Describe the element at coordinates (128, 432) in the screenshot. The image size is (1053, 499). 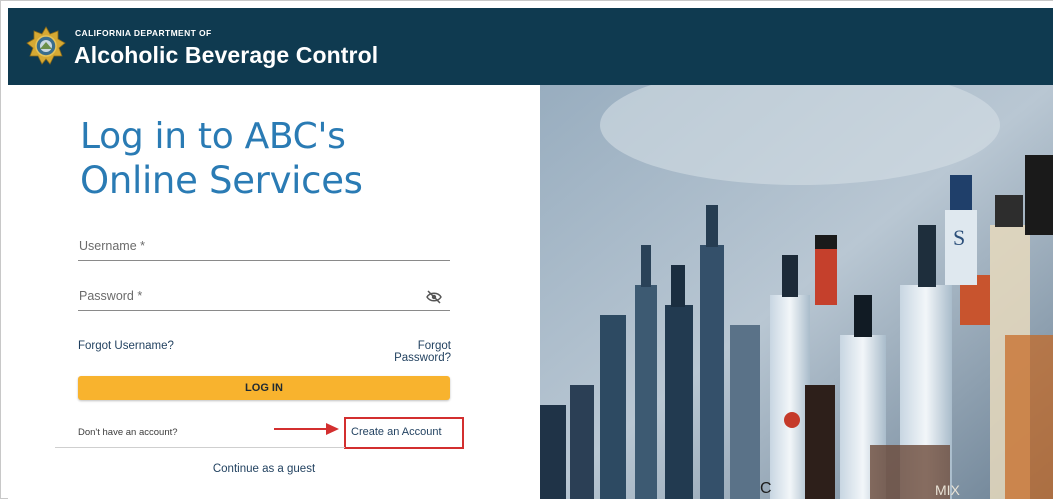
I see `no-account-text: Don't have an account?` at that location.